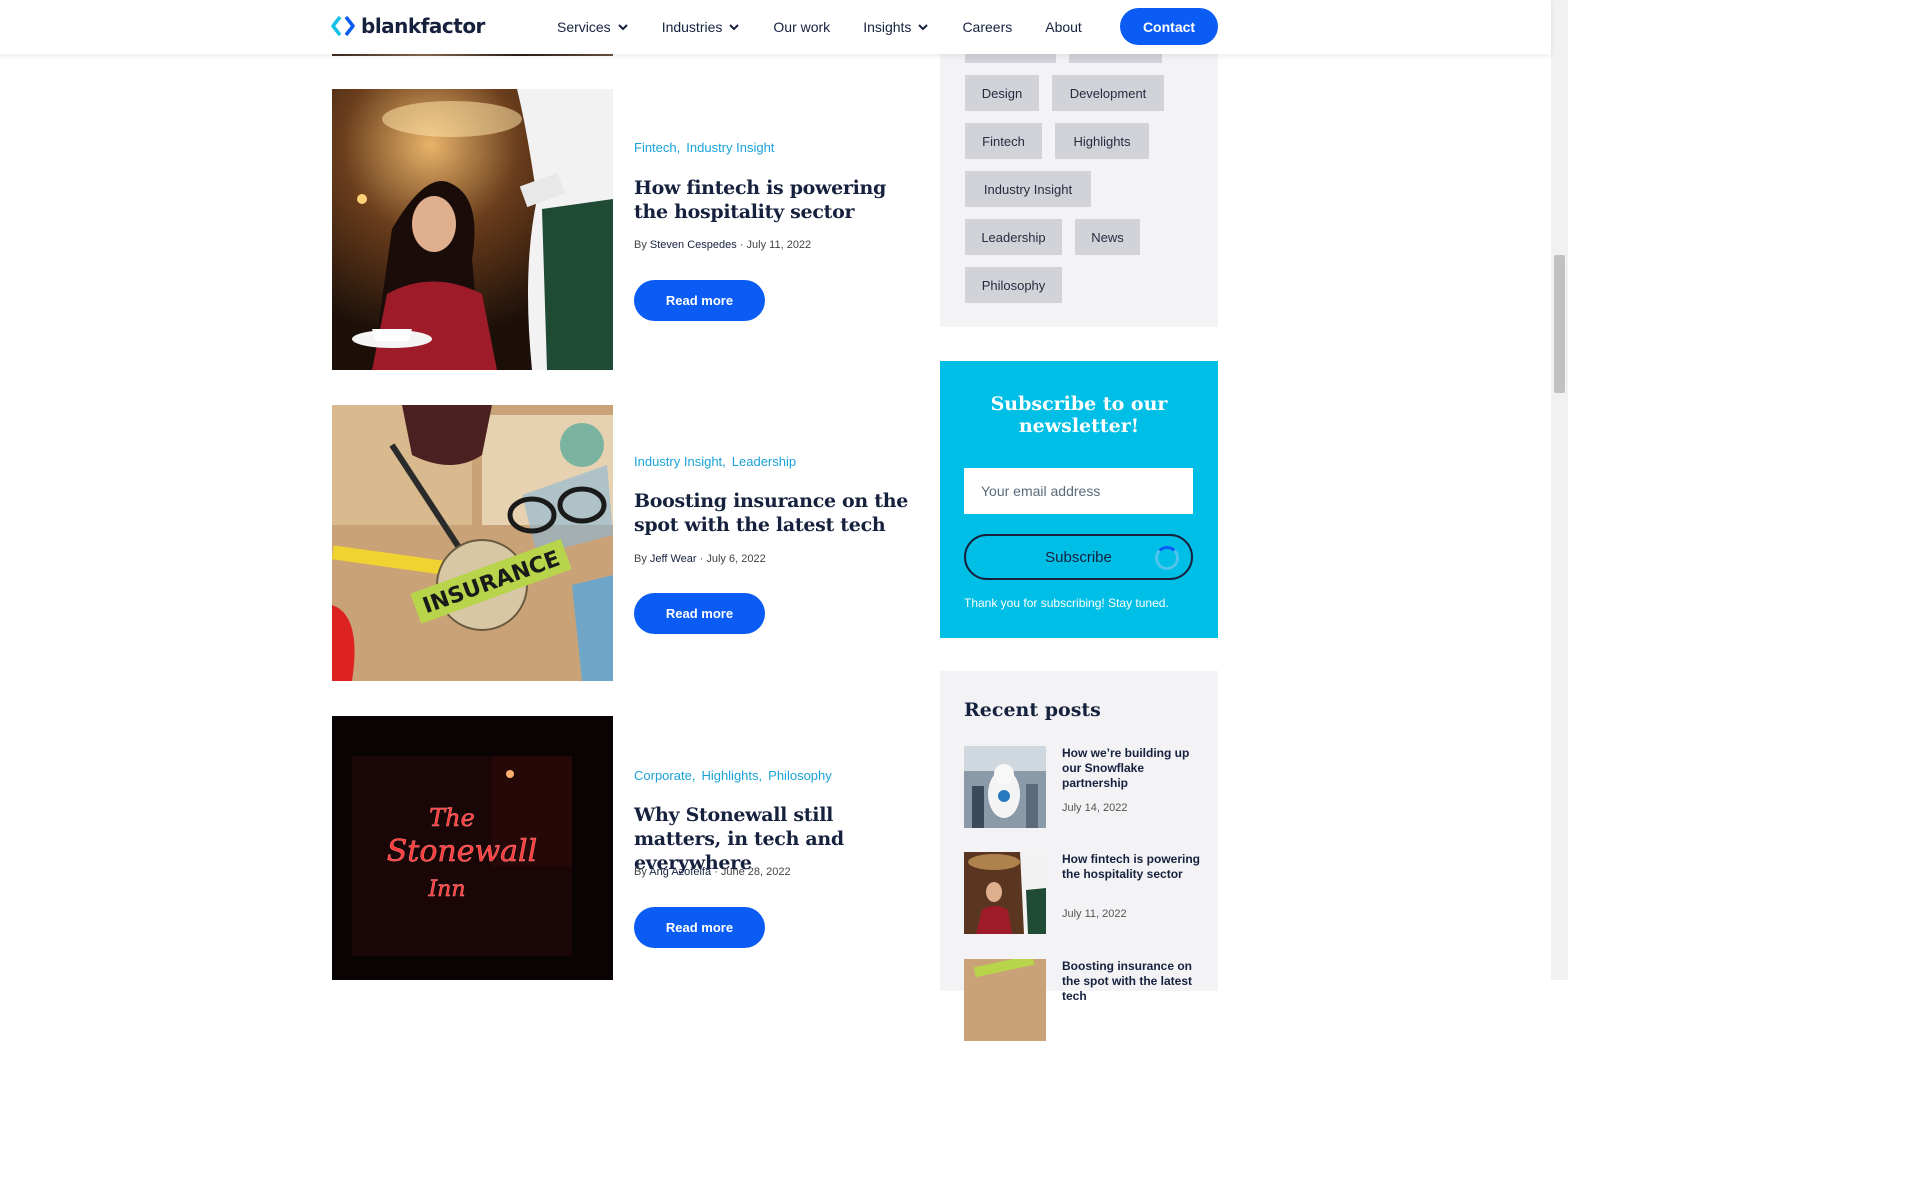  Describe the element at coordinates (343, 26) in the screenshot. I see `logo-icon` at that location.